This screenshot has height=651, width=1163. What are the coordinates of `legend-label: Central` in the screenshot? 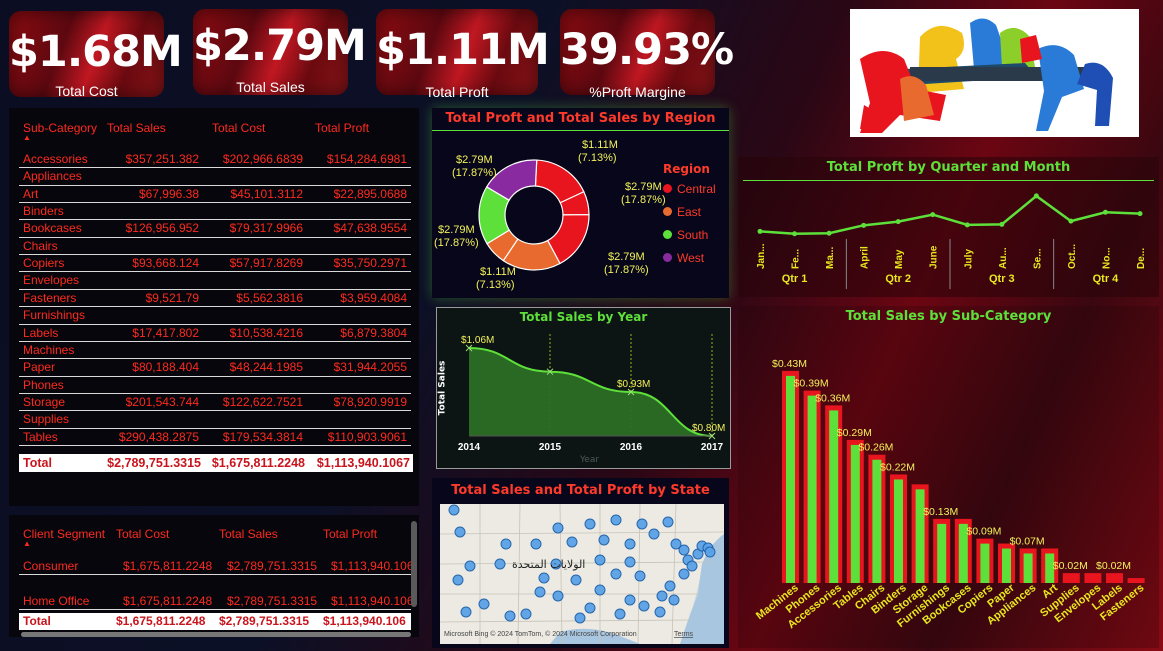 It's located at (696, 189).